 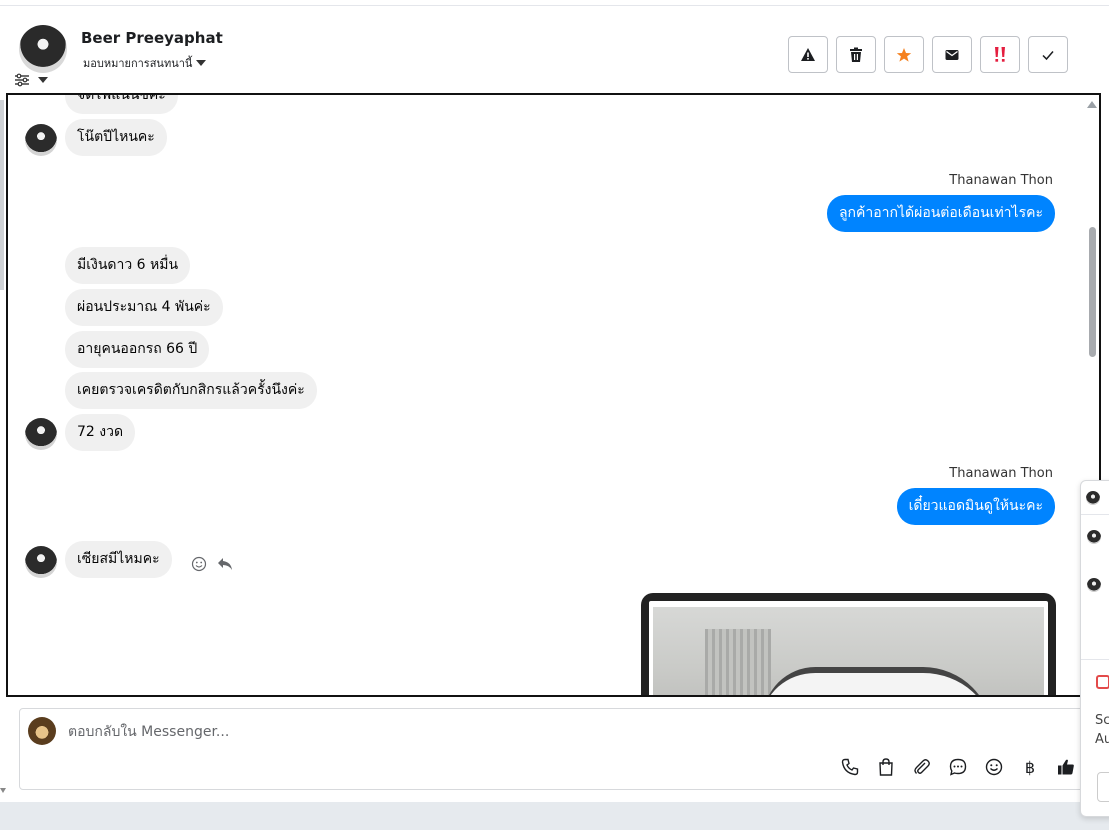 I want to click on star-icon, so click(x=904, y=54).